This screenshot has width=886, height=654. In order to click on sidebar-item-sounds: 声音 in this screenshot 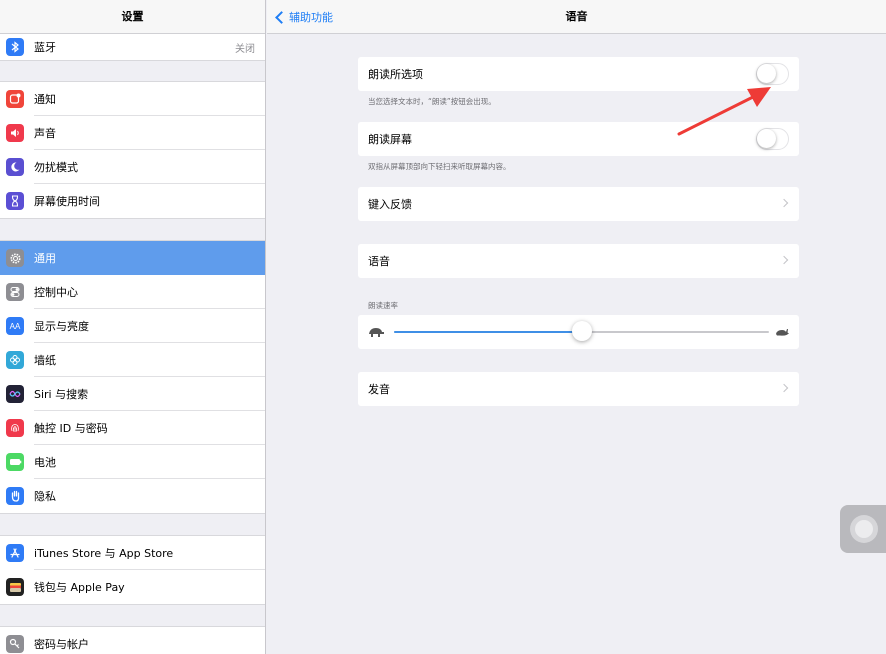, I will do `click(132, 133)`.